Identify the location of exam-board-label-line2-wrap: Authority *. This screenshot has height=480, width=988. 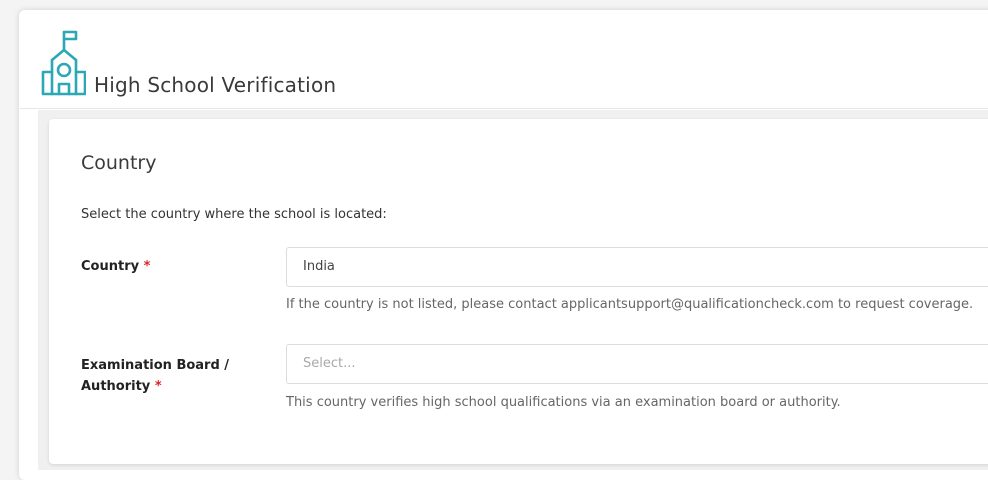
(155, 386).